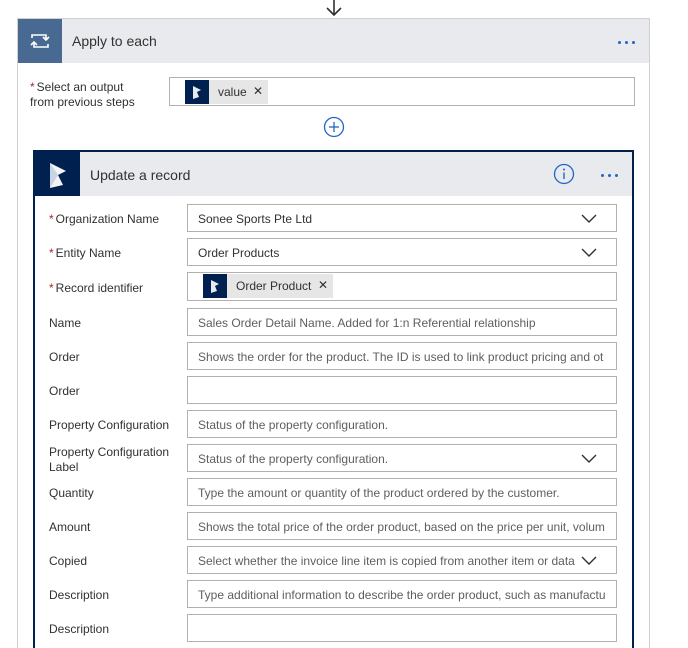 The image size is (688, 648). I want to click on description-label: Description, so click(79, 595).